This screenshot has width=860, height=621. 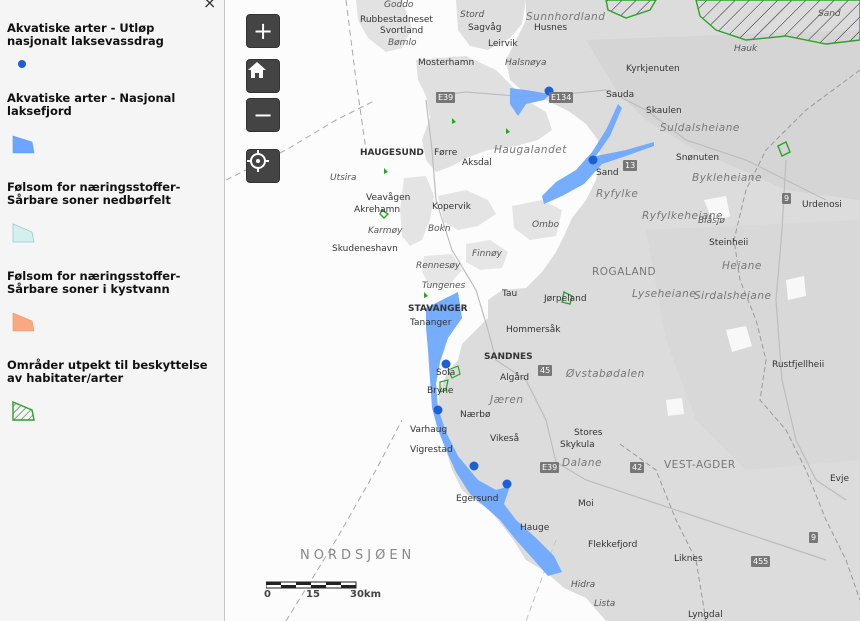 What do you see at coordinates (507, 400) in the screenshot?
I see `place-label: Jæren` at bounding box center [507, 400].